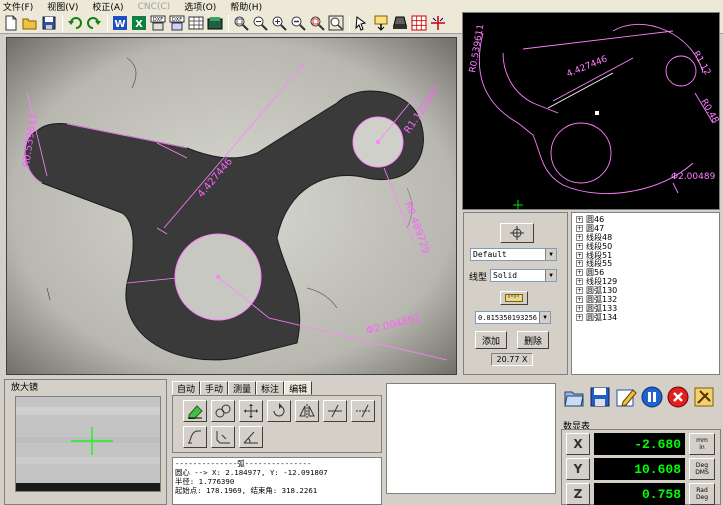 This screenshot has height=505, width=723. What do you see at coordinates (94, 23) in the screenshot?
I see `redo-icon` at bounding box center [94, 23].